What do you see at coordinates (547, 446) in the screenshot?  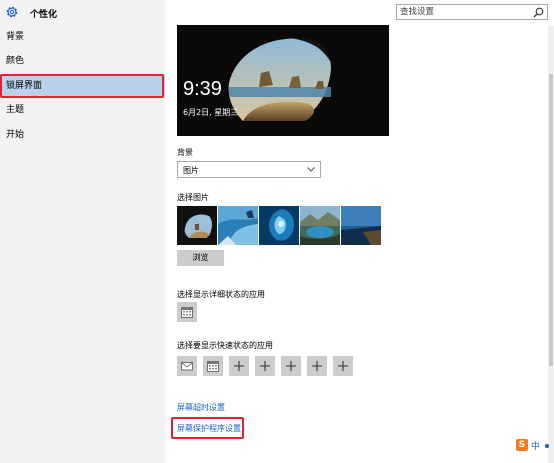 I see `ime-status-dot-icon` at bounding box center [547, 446].